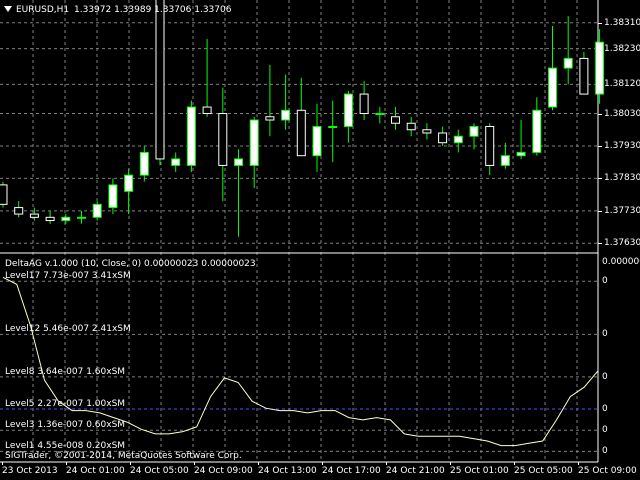  Describe the element at coordinates (622, 84) in the screenshot. I see `price-label: 1.38120` at that location.